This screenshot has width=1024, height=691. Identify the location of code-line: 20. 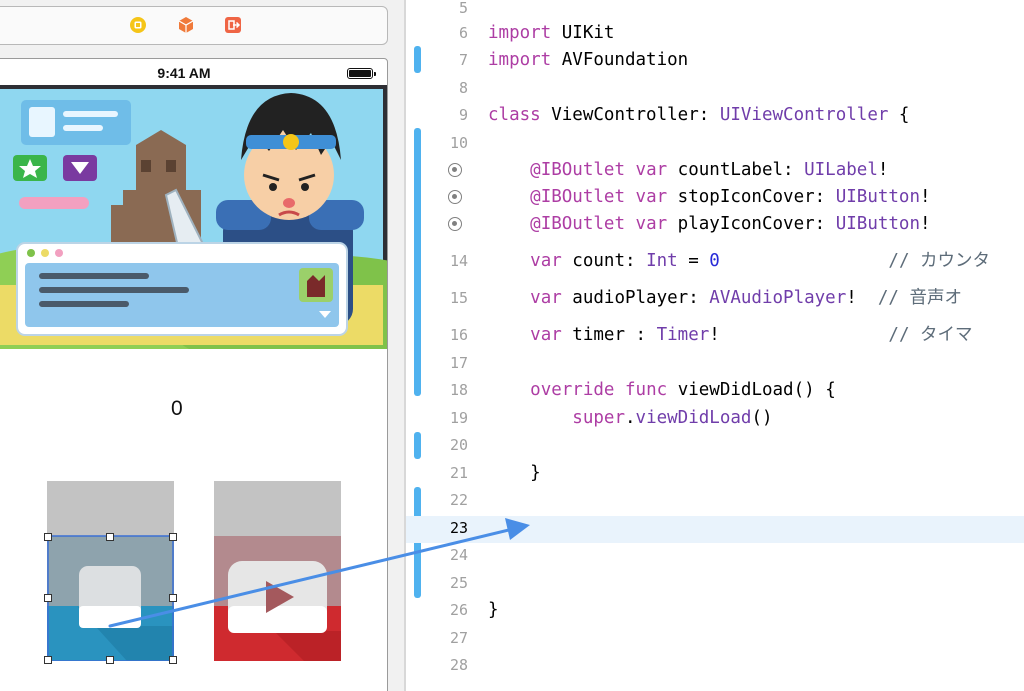
(715, 445).